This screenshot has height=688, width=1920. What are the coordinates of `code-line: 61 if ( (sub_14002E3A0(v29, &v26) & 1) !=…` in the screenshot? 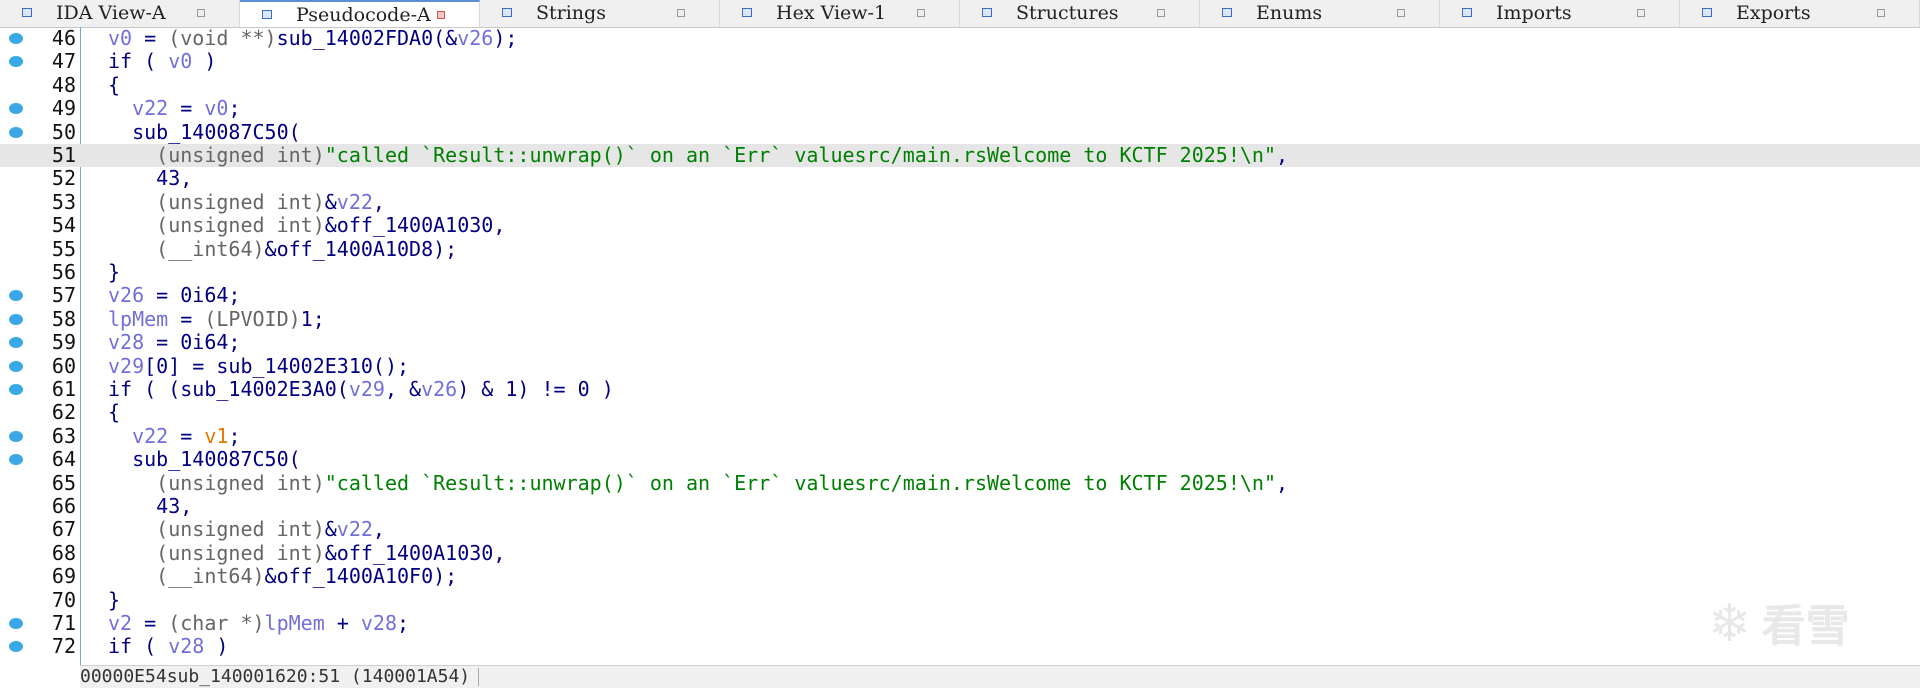 It's located at (960, 389).